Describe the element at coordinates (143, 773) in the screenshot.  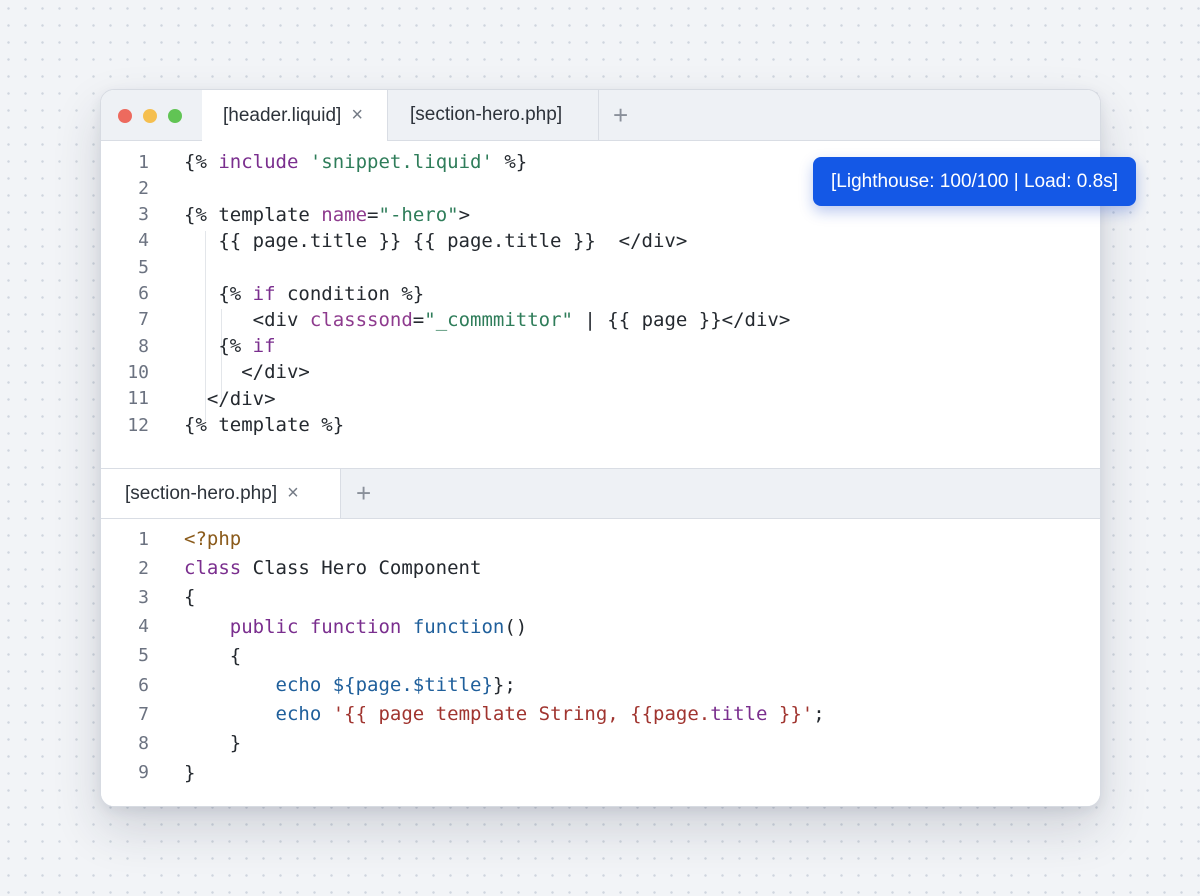
I see `line-number: 9` at that location.